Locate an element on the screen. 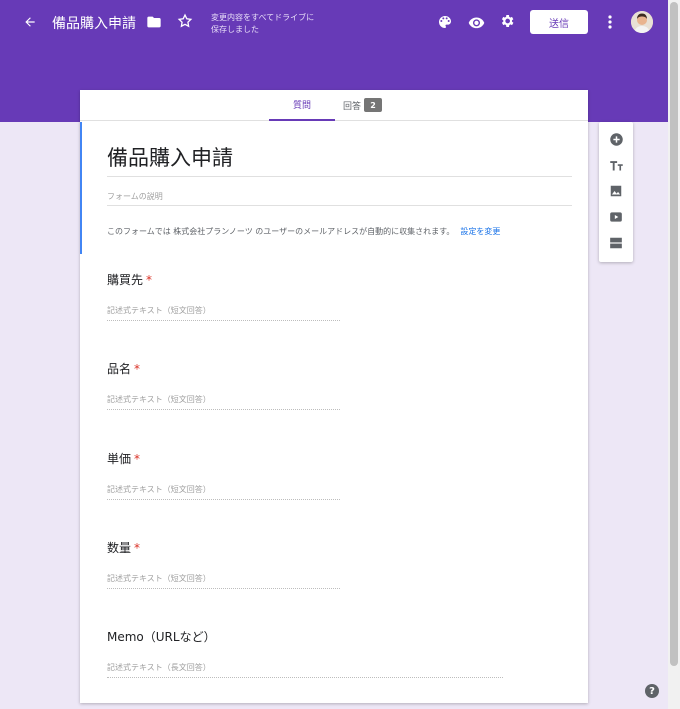 Image resolution: width=680 pixels, height=709 pixels. tab-questions: 質問 is located at coordinates (302, 105).